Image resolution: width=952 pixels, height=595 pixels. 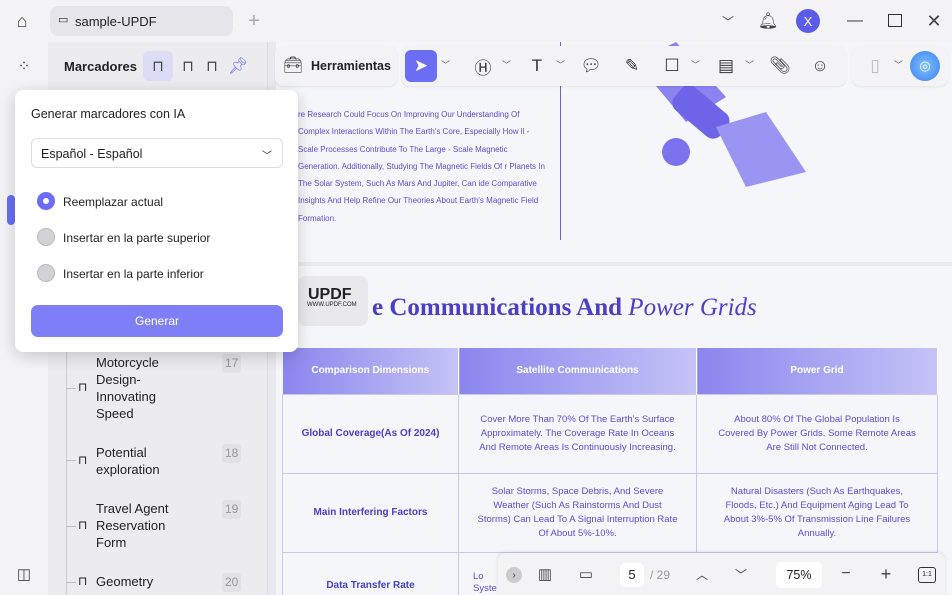 I want to click on comment-icon: 💬︎, so click(x=591, y=66).